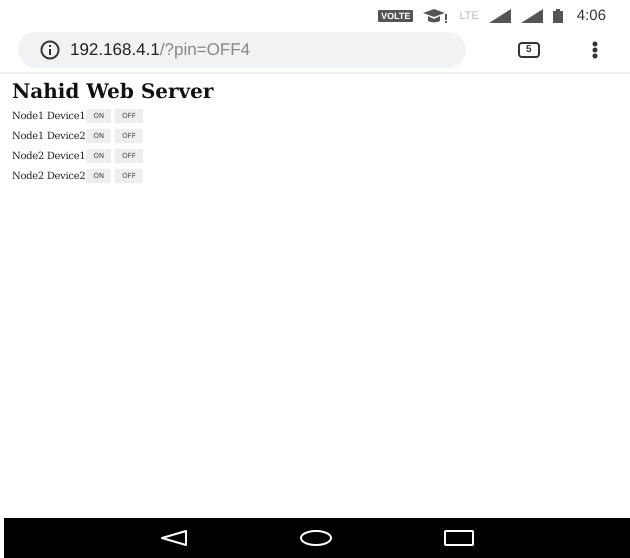  Describe the element at coordinates (315, 538) in the screenshot. I see `home-icon` at that location.